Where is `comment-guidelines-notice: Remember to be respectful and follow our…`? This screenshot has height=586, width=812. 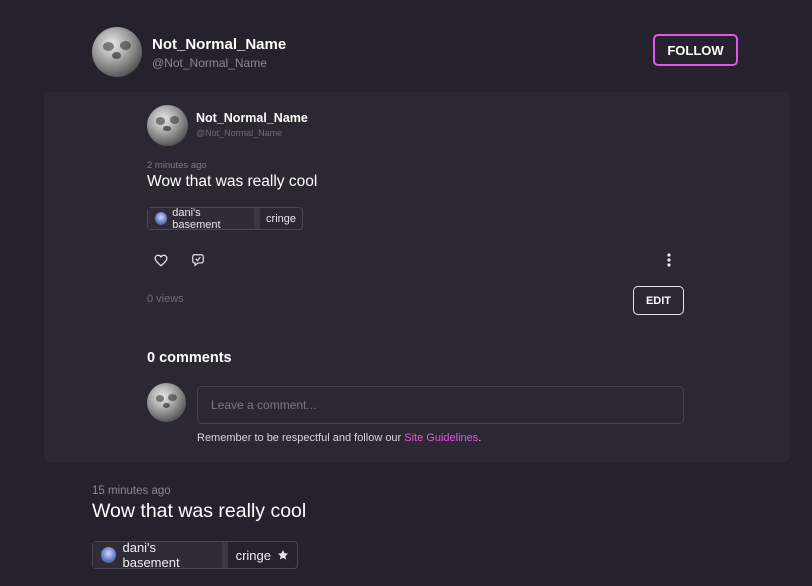
comment-guidelines-notice: Remember to be respectful and follow our… is located at coordinates (339, 438).